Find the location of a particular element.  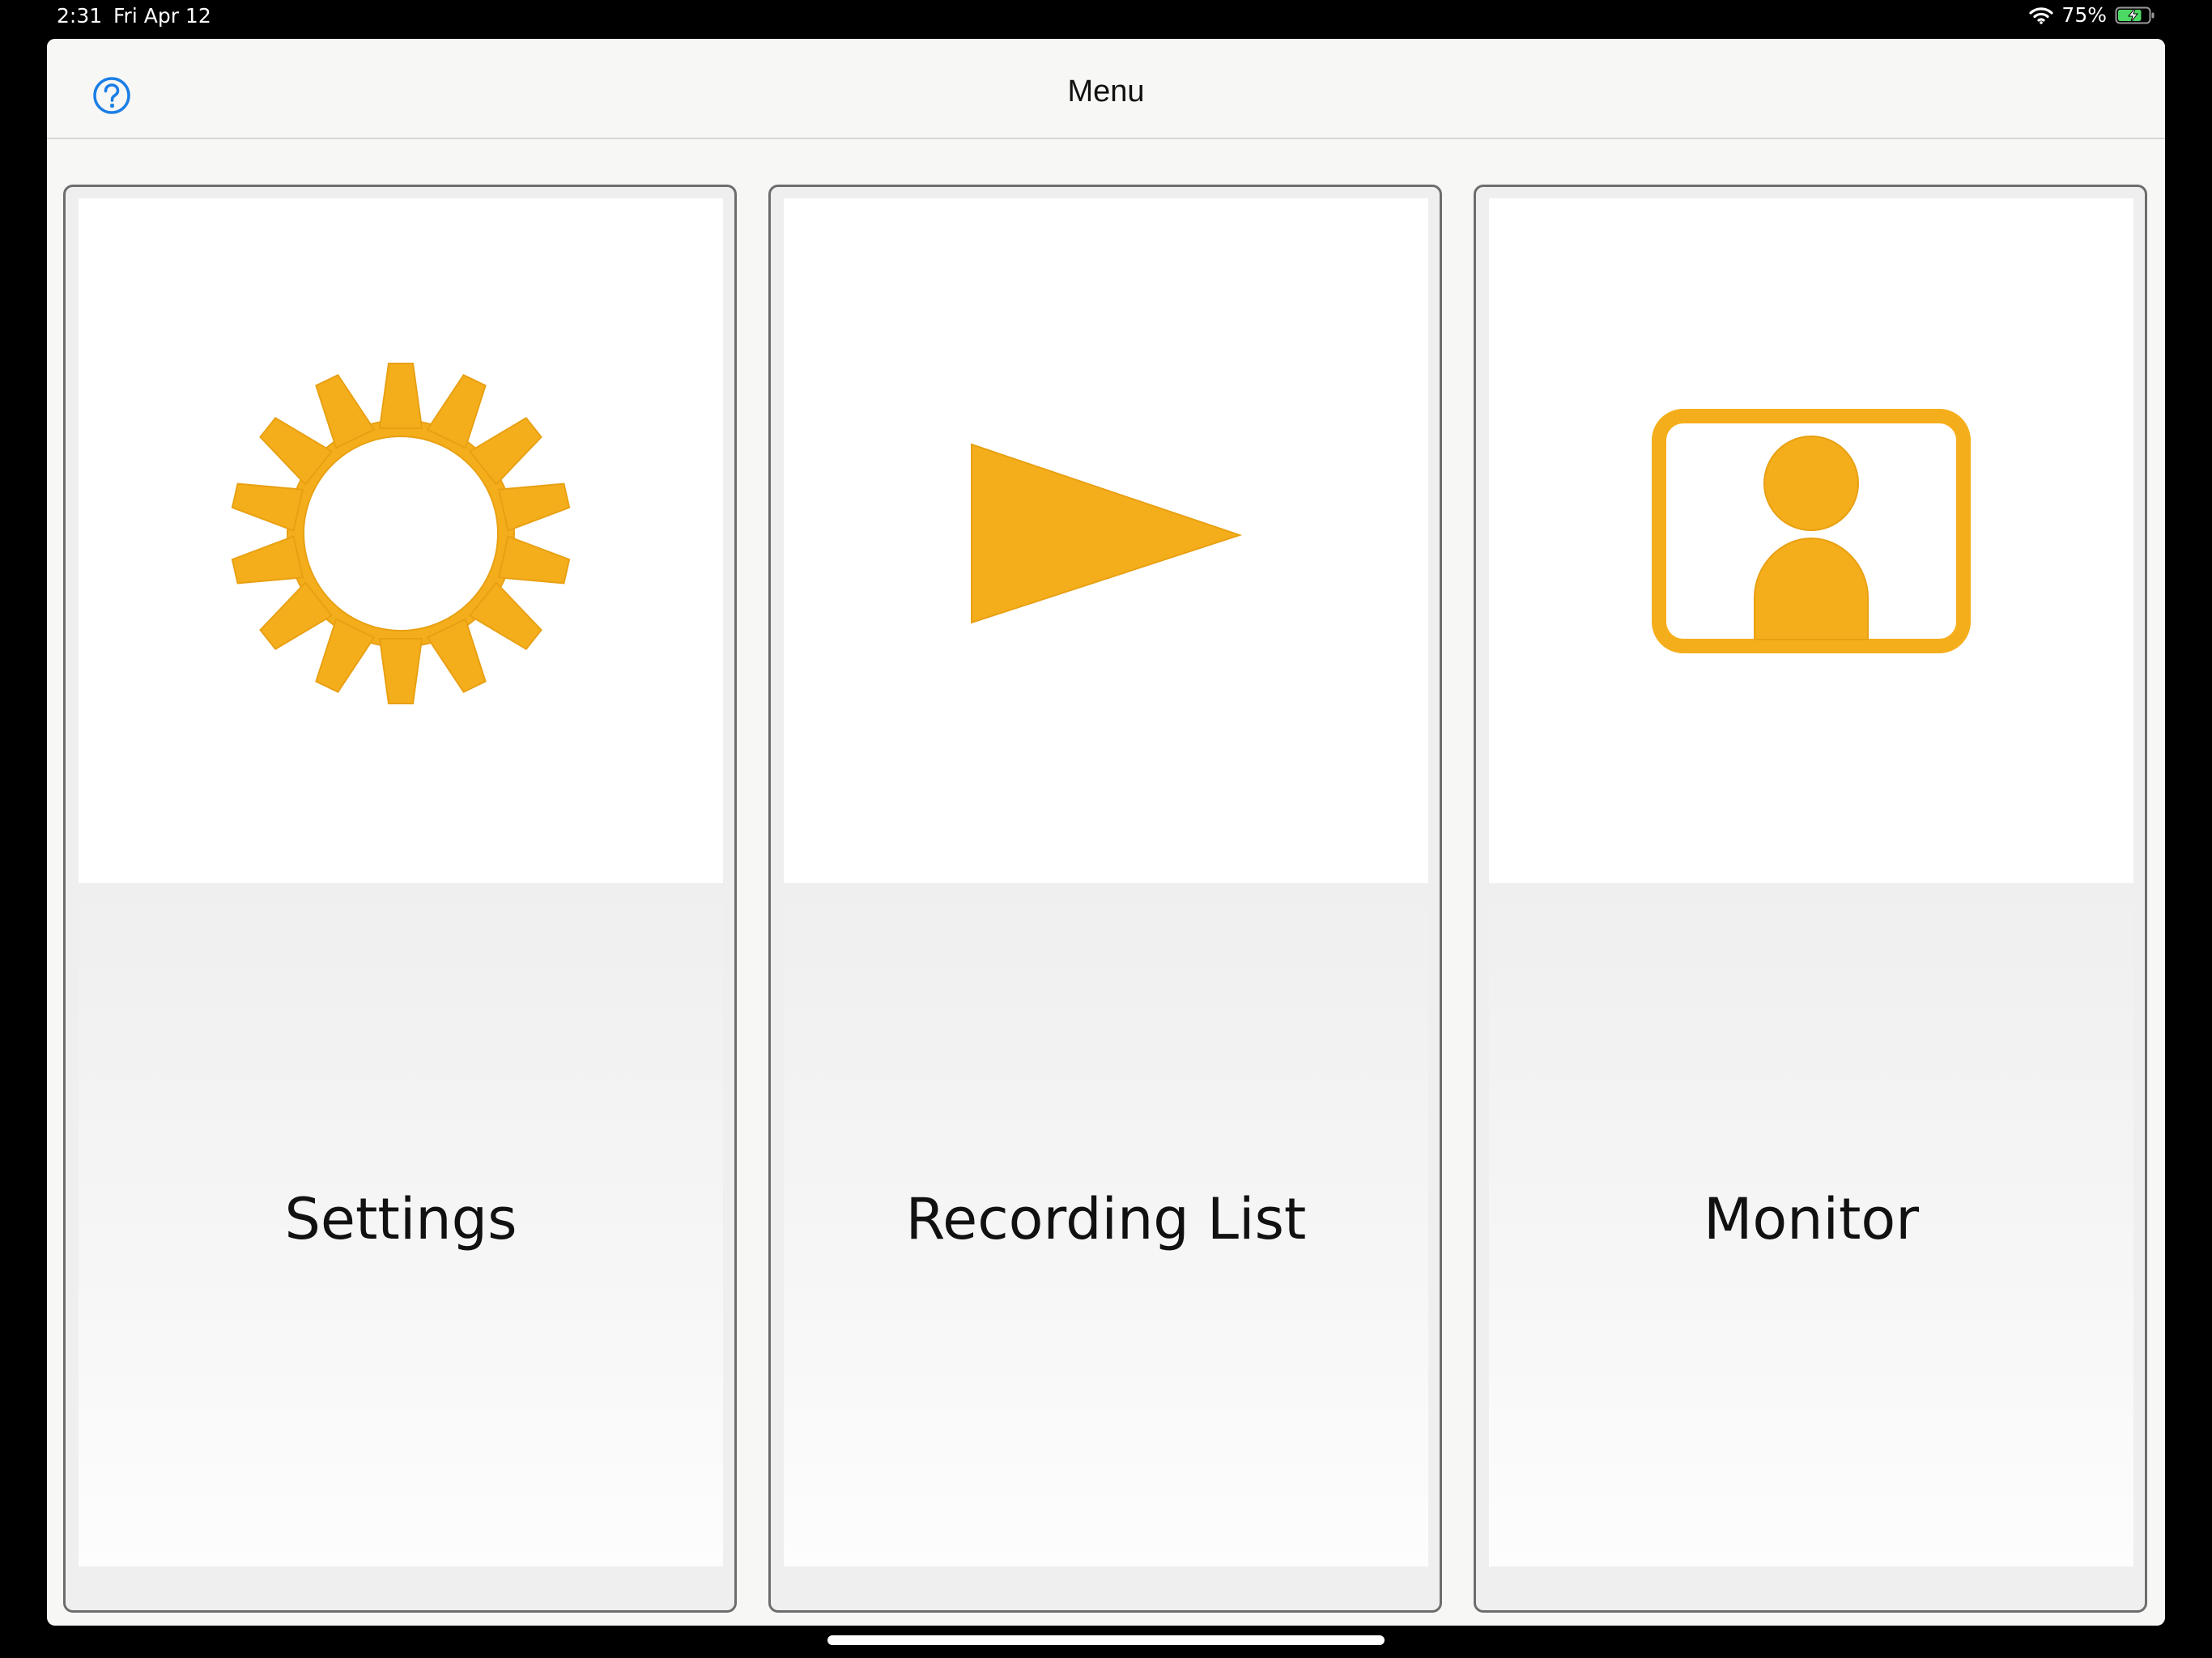

status-date: Fri Apr 12 is located at coordinates (162, 16).